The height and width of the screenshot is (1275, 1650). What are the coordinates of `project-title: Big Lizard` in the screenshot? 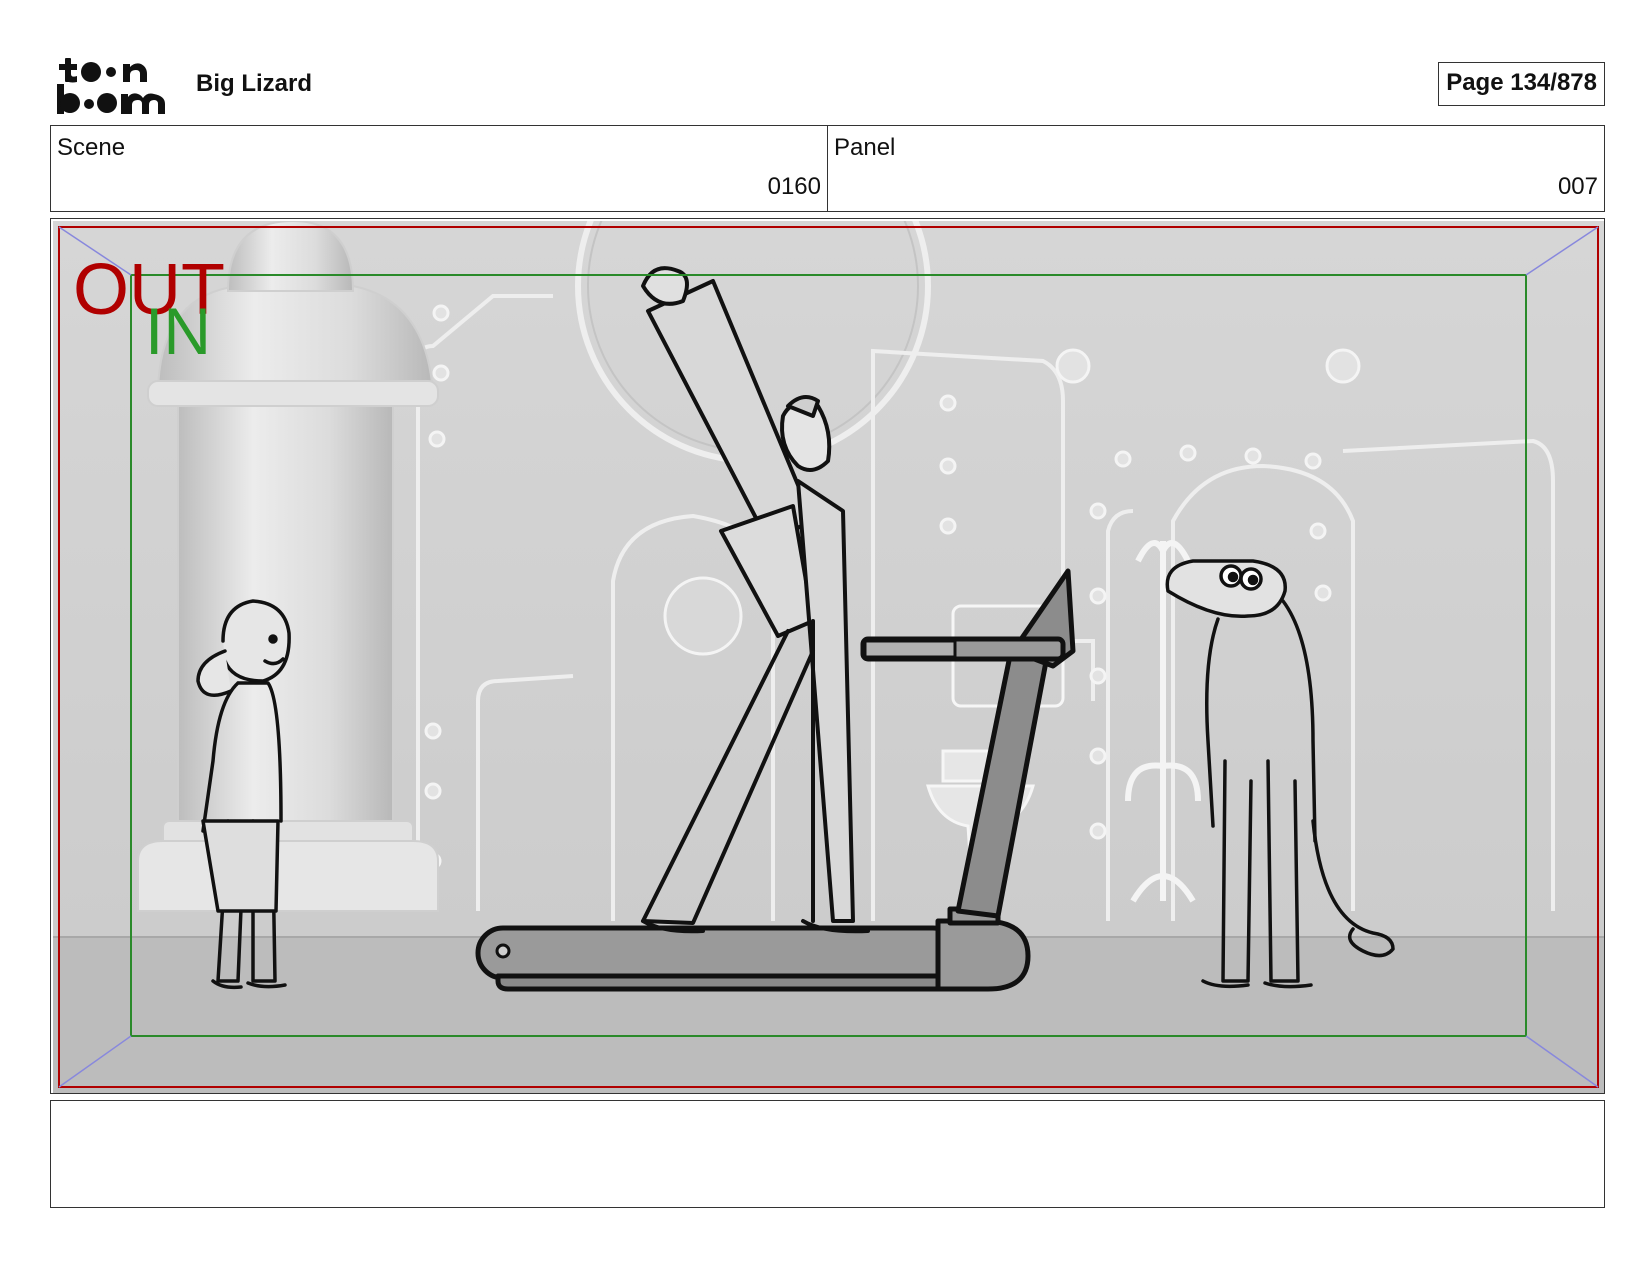 It's located at (254, 83).